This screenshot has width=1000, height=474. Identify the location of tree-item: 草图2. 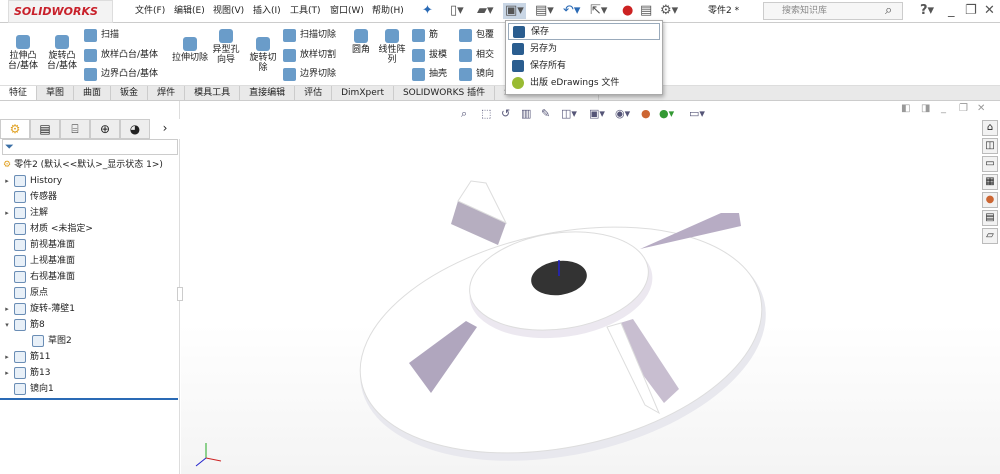
(90, 341).